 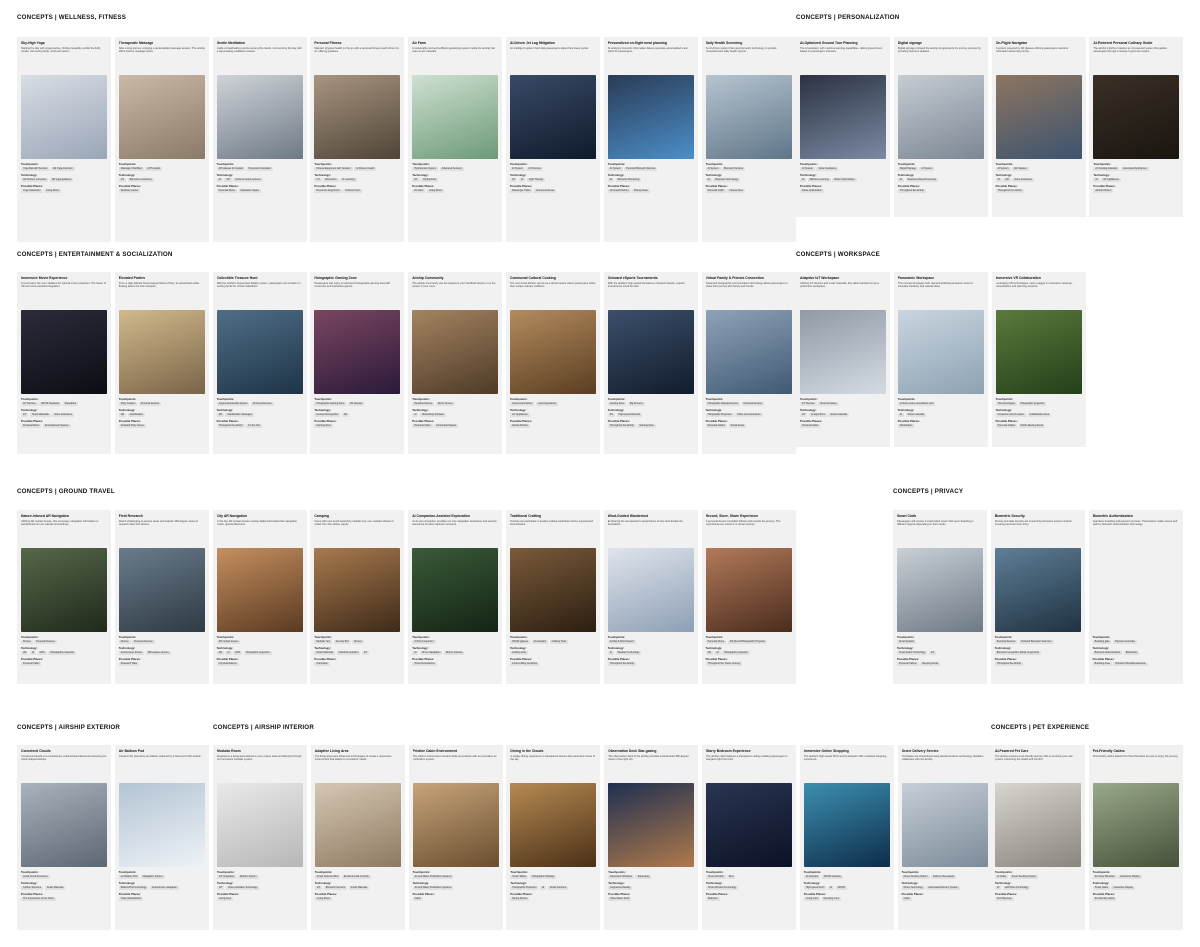 What do you see at coordinates (454, 653) in the screenshot?
I see `technology-tag: Built-in Camera` at bounding box center [454, 653].